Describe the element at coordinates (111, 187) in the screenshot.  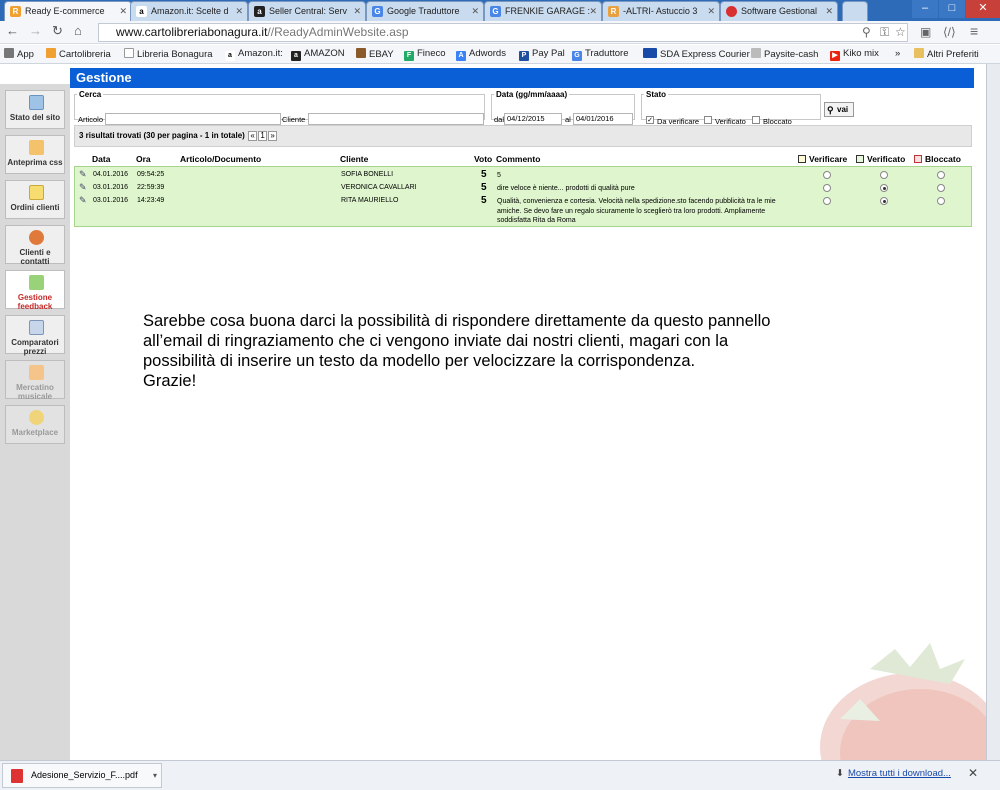
I see `cell-data: 03.01.2016` at that location.